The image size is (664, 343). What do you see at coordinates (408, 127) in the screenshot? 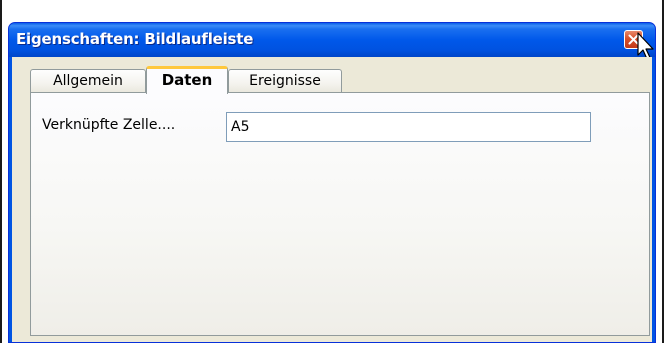
I see `linked-cell-input` at bounding box center [408, 127].